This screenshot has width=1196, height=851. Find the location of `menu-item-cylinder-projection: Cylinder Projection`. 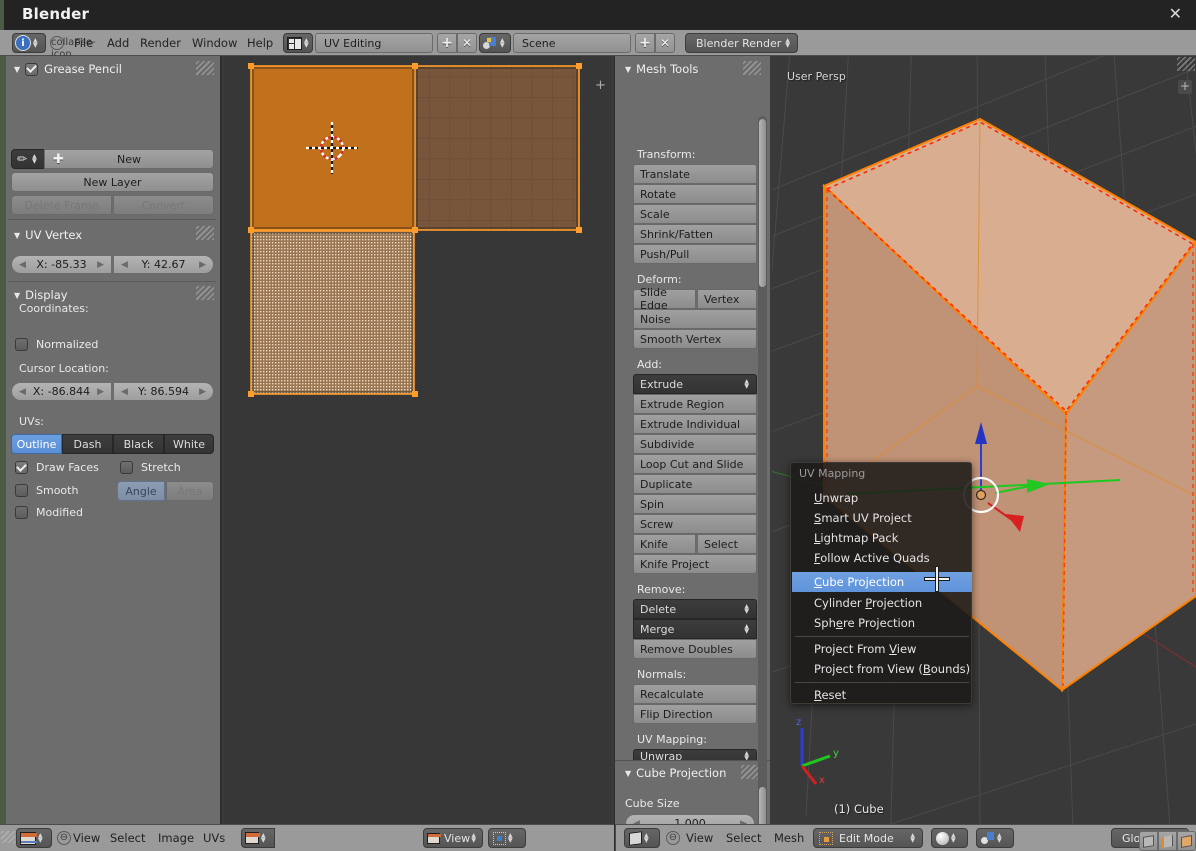

menu-item-cylinder-projection: Cylinder Projection is located at coordinates (882, 603).